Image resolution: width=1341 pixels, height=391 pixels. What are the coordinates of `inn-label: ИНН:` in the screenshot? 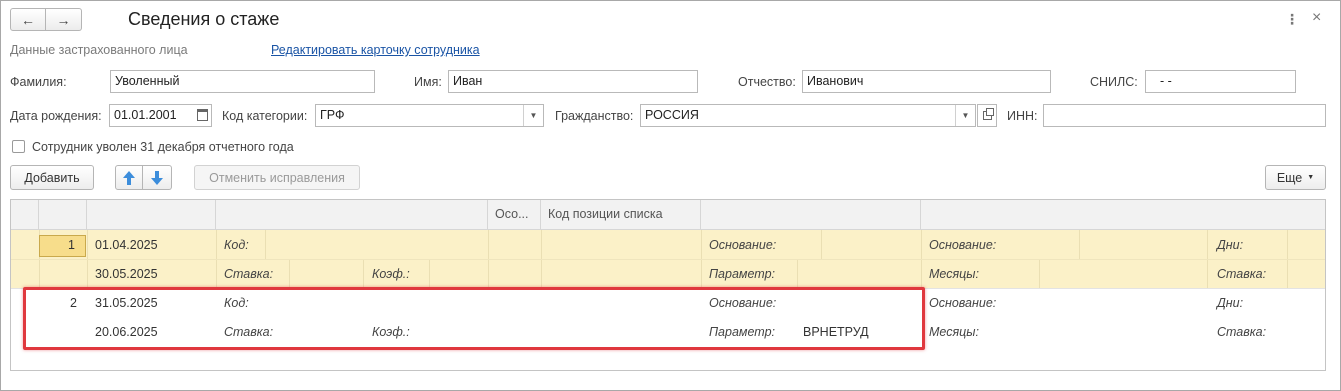 It's located at (1022, 116).